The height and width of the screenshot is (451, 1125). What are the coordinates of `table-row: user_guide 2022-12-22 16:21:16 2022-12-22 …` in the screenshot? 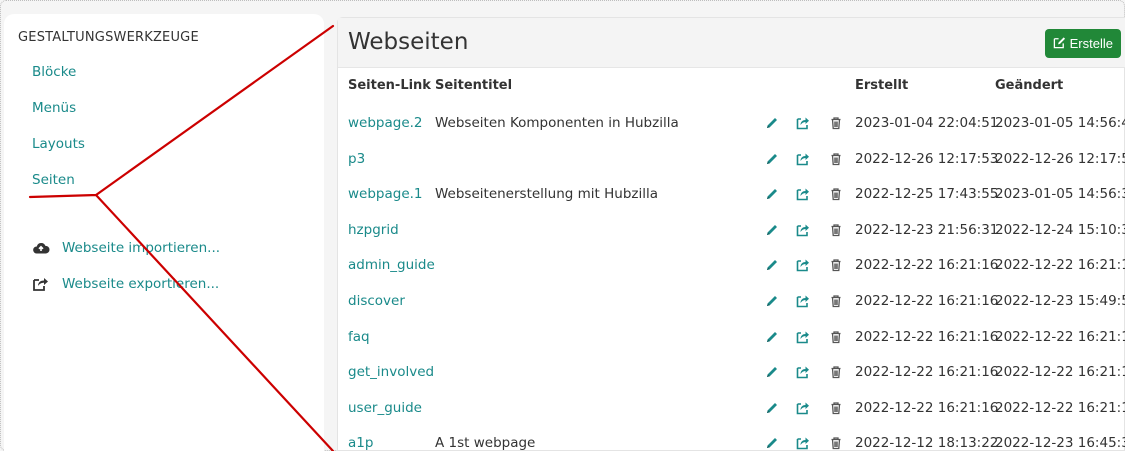 It's located at (731, 409).